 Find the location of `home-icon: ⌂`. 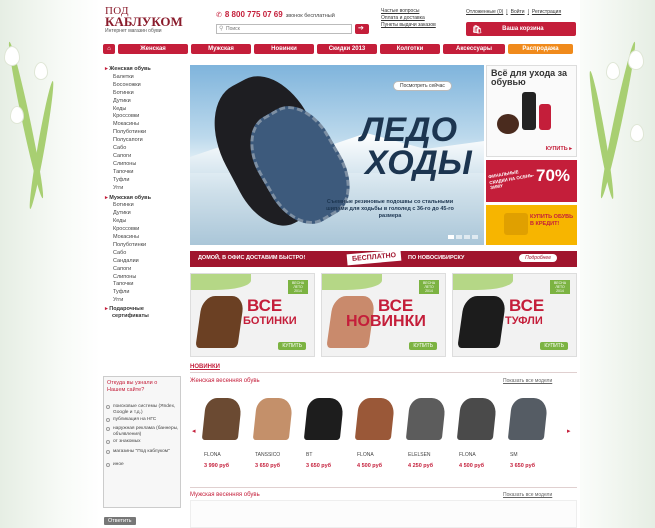

home-icon: ⌂ is located at coordinates (109, 49).